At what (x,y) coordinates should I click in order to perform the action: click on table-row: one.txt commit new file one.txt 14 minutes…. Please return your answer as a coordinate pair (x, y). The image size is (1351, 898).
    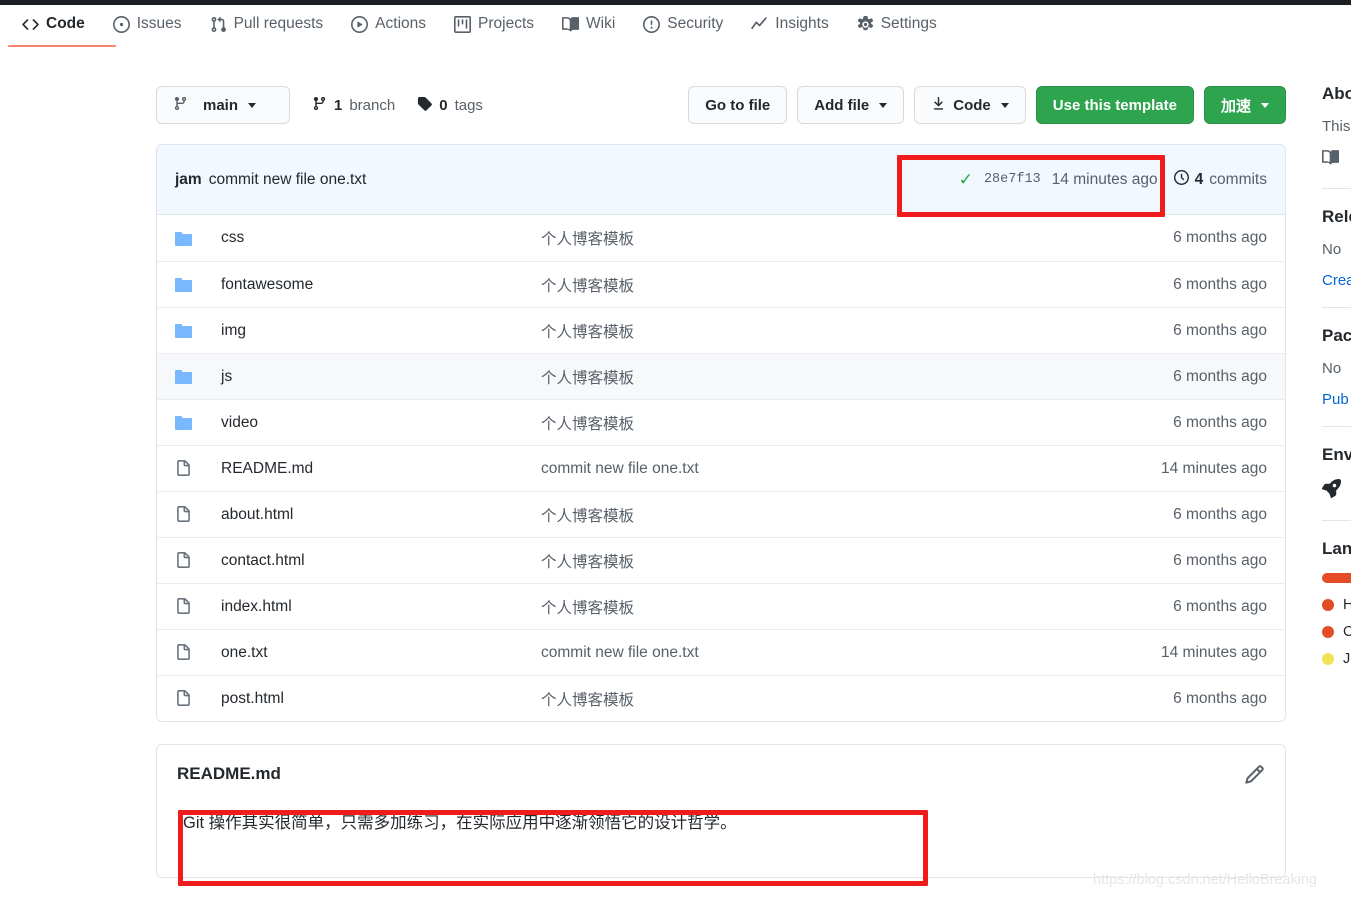
    Looking at the image, I should click on (721, 652).